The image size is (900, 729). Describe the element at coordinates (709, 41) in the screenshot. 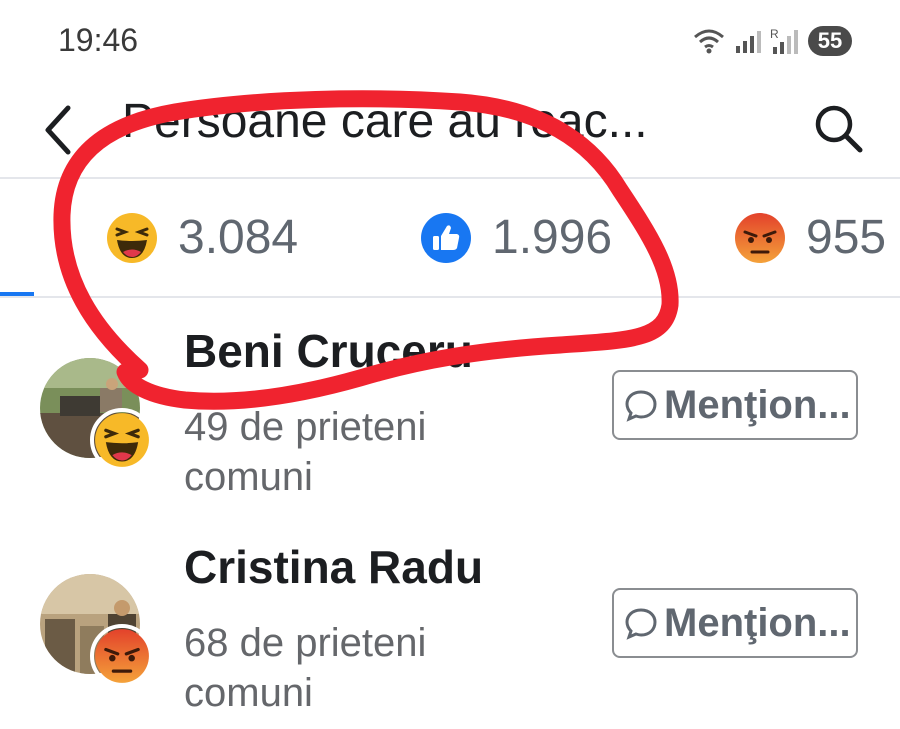

I see `wifi-icon` at that location.